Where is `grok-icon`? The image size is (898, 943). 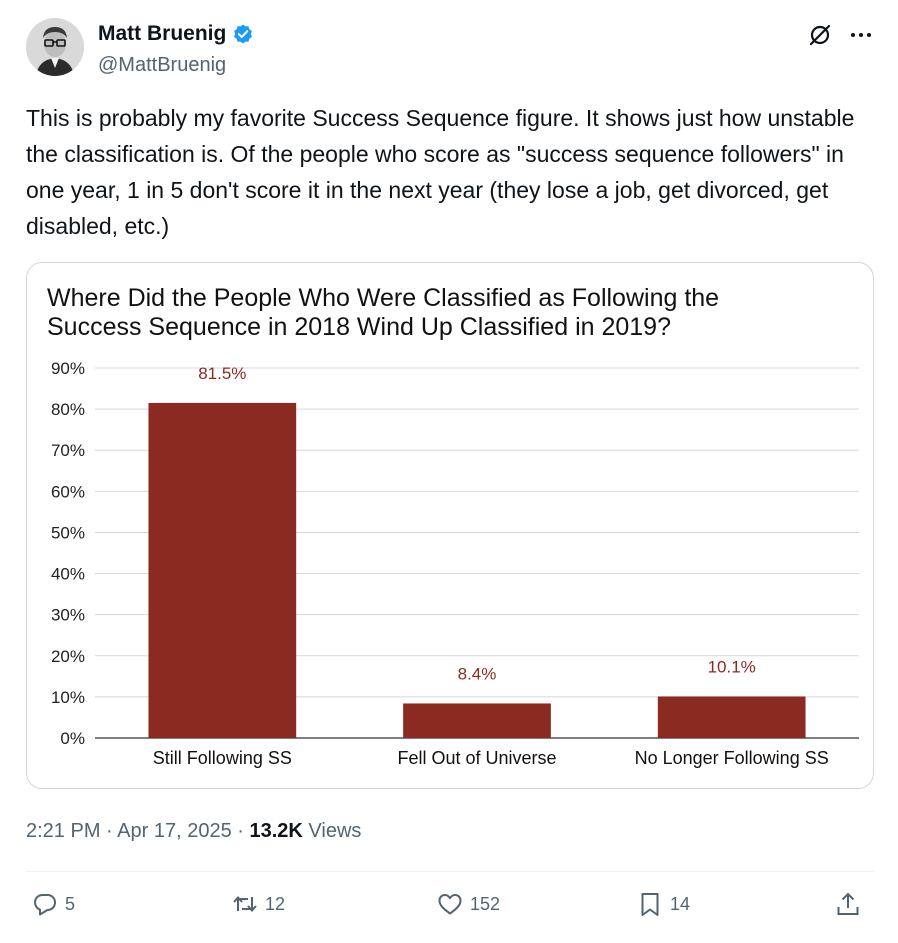
grok-icon is located at coordinates (820, 35).